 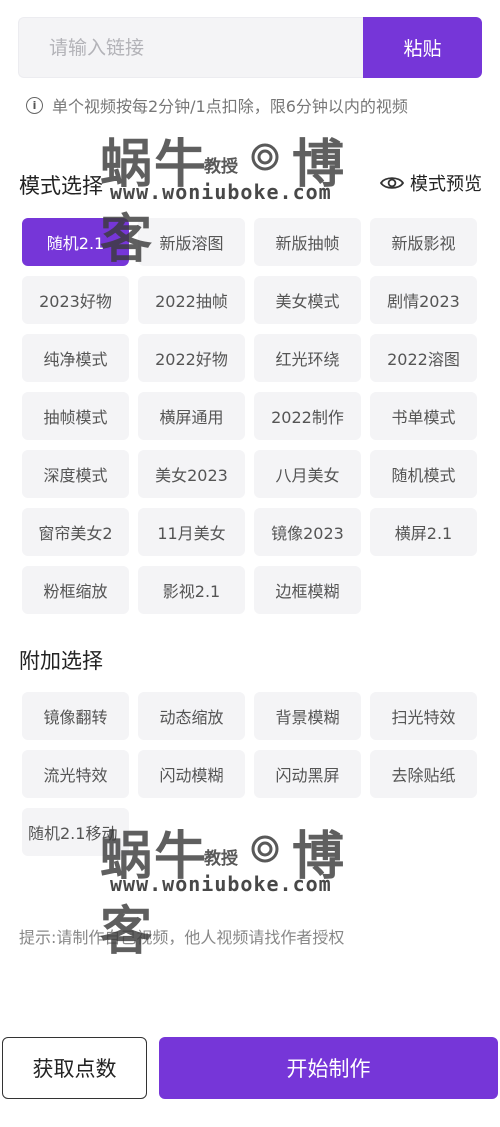 I want to click on mode-option: 抽帧模式, so click(x=75, y=416).